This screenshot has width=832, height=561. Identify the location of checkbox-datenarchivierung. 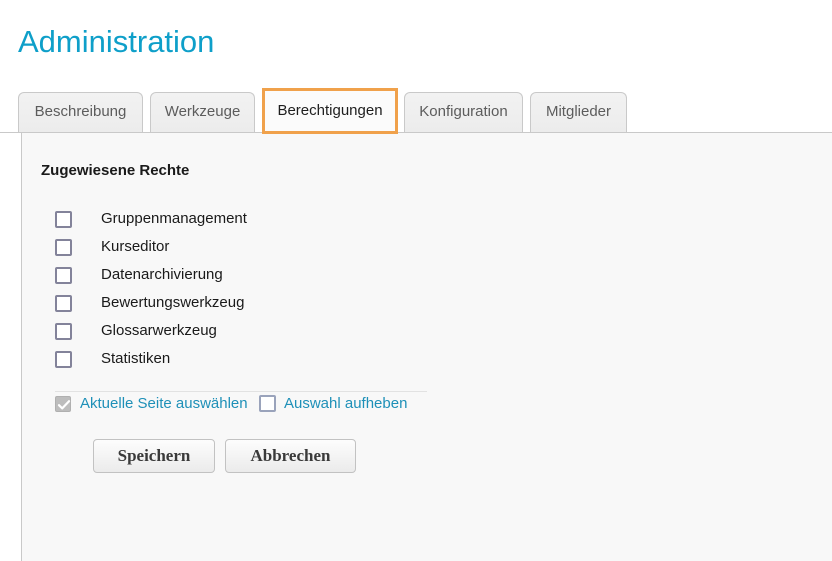
(63, 275).